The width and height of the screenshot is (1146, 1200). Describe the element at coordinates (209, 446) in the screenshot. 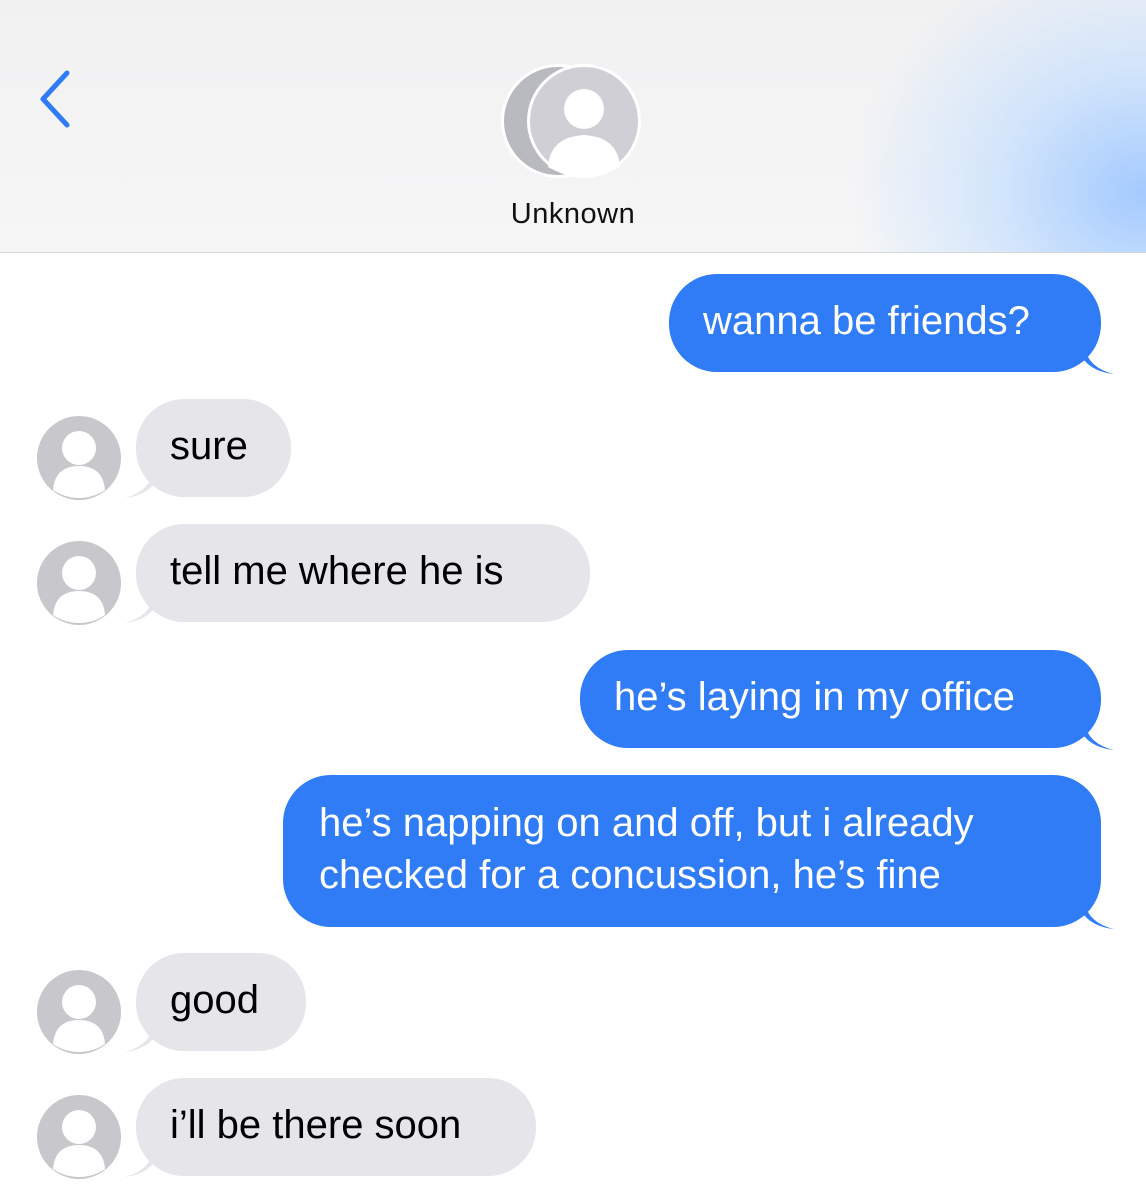

I see `message-text: sure` at that location.